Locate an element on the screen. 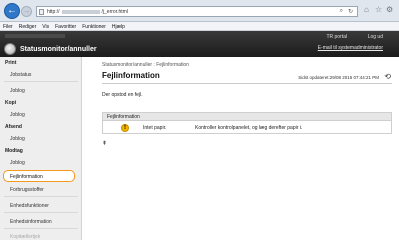 This screenshot has width=399, height=240. sidebar-item-print-jobstatus: Jobstatus is located at coordinates (20, 75).